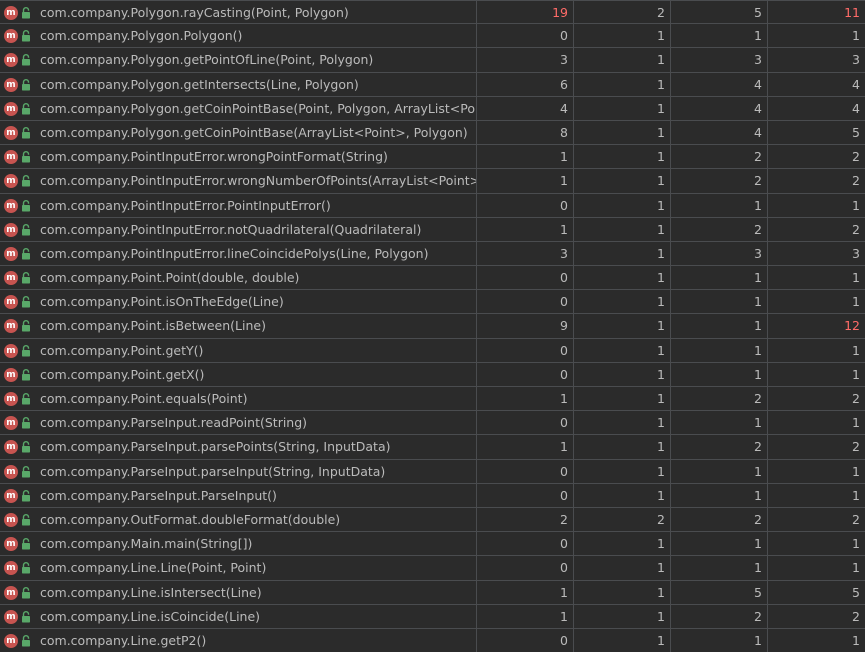 The image size is (865, 652). I want to click on method-name-cell: m com.company.ParseInput.ParseInput(), so click(238, 495).